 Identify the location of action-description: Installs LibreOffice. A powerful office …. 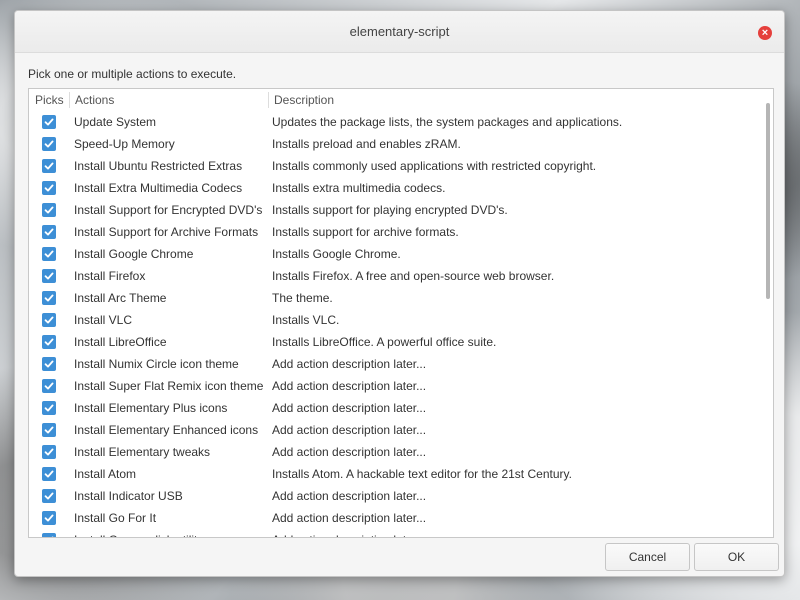
(384, 342).